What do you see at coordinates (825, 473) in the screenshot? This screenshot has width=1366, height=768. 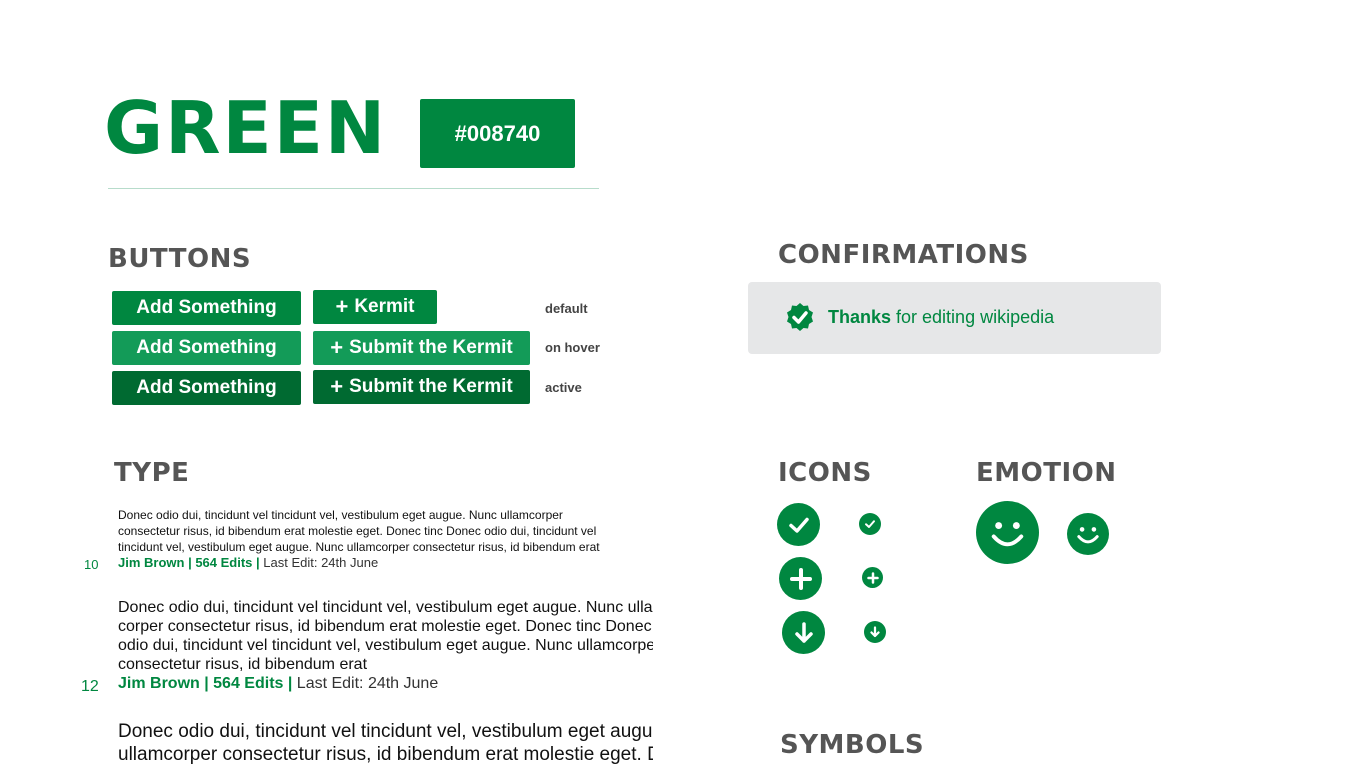 I see `icons-heading: ICONS` at bounding box center [825, 473].